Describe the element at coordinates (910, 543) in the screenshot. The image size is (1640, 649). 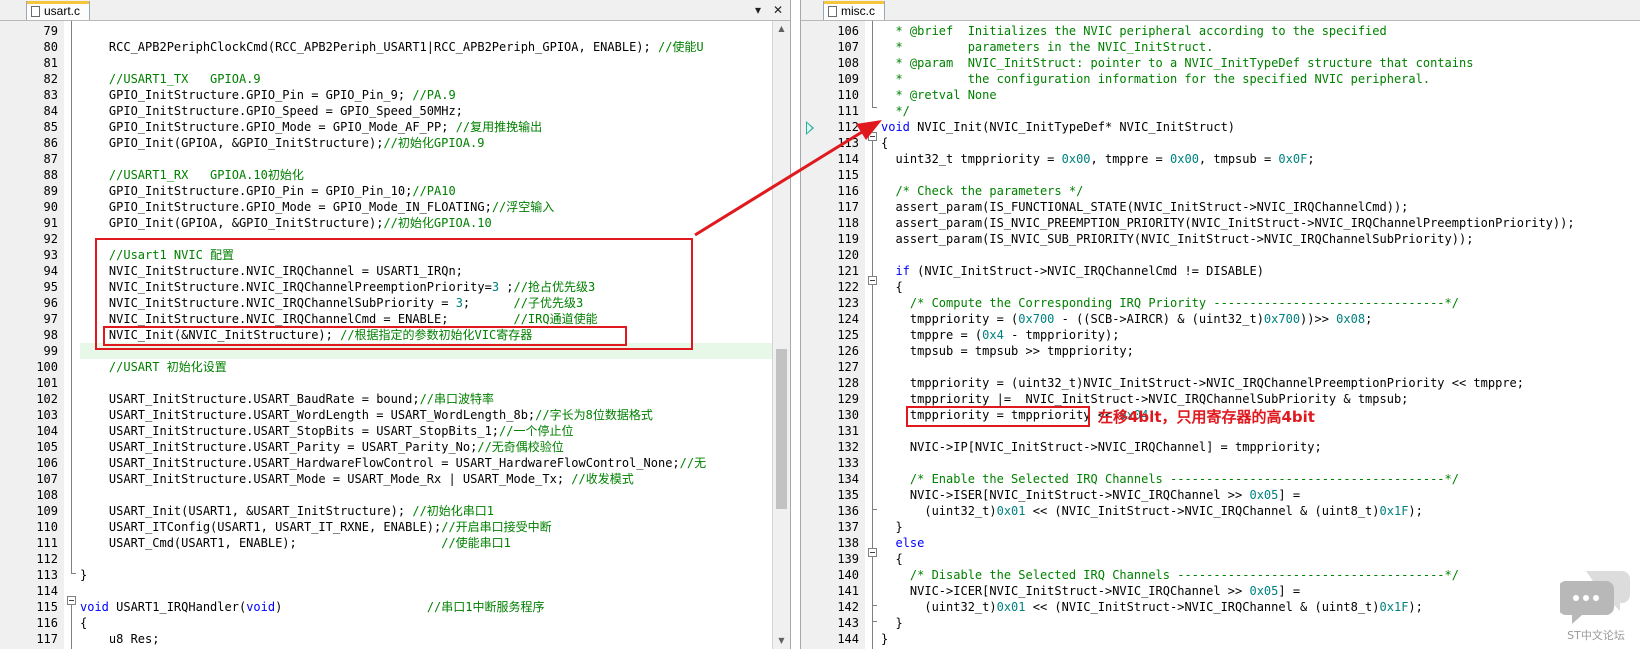
I see `code-line: else` at that location.